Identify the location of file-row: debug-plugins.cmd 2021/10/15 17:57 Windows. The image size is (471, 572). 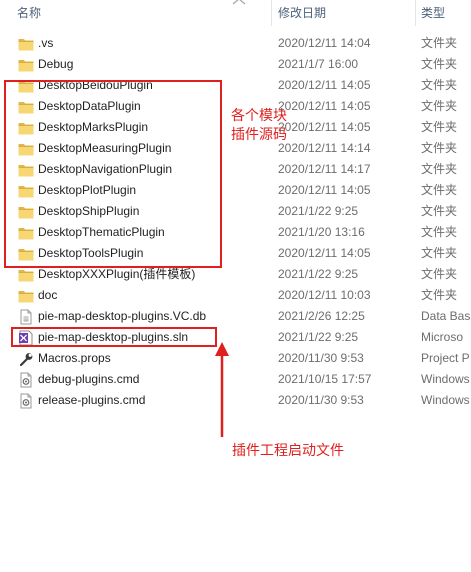
(235, 379).